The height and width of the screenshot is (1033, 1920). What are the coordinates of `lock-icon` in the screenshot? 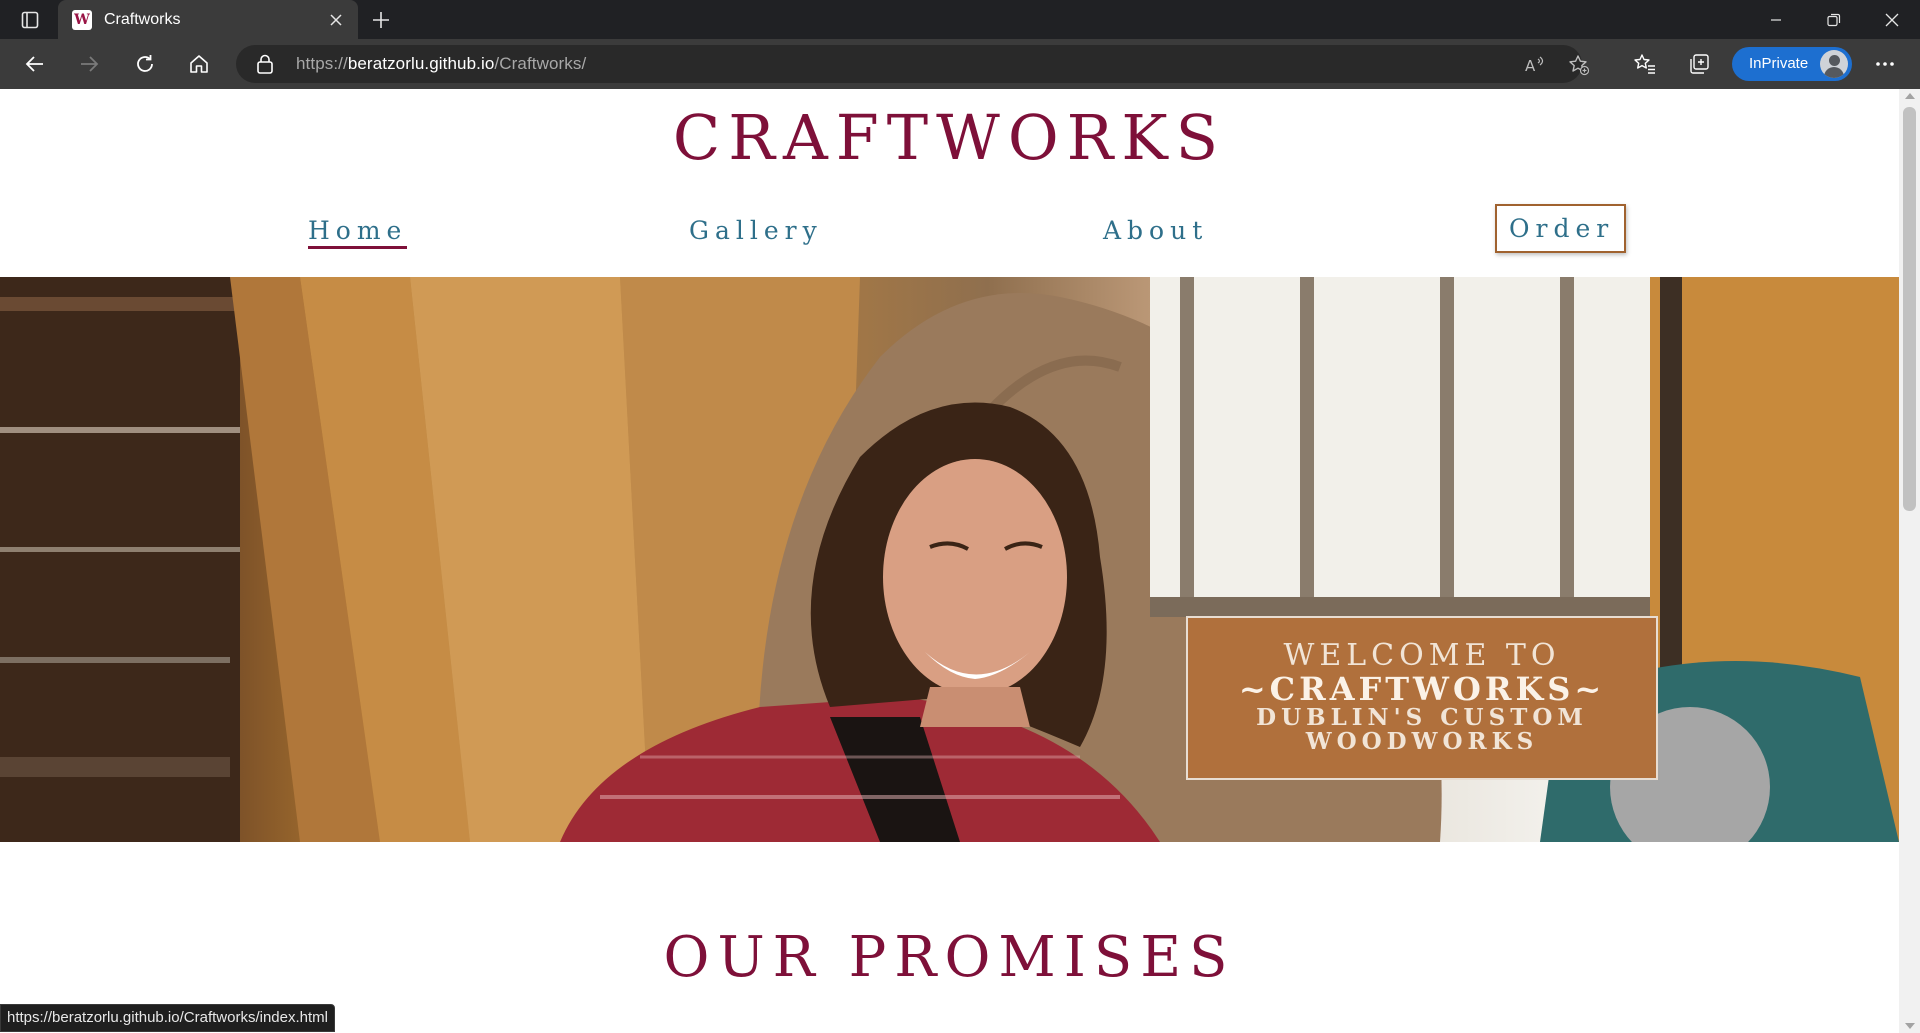 It's located at (265, 66).